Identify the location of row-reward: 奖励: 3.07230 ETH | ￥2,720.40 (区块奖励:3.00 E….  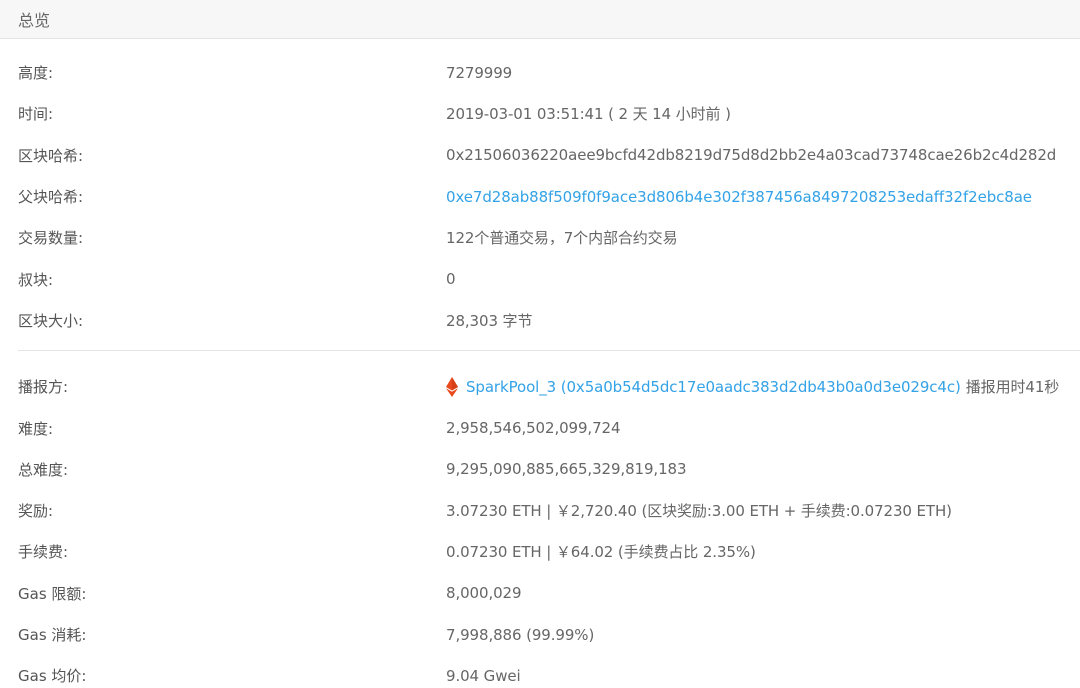
(549, 510).